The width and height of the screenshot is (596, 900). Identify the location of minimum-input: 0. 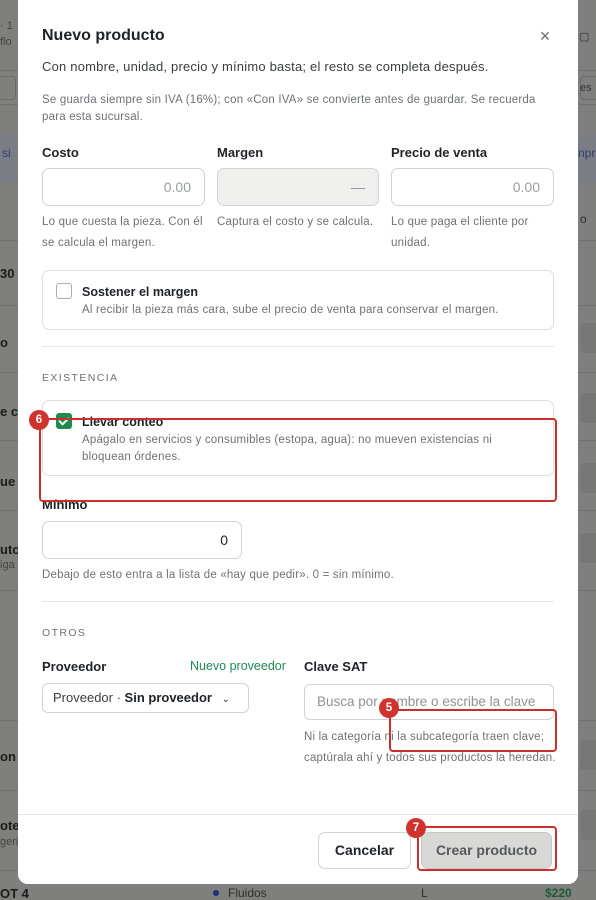
(142, 540).